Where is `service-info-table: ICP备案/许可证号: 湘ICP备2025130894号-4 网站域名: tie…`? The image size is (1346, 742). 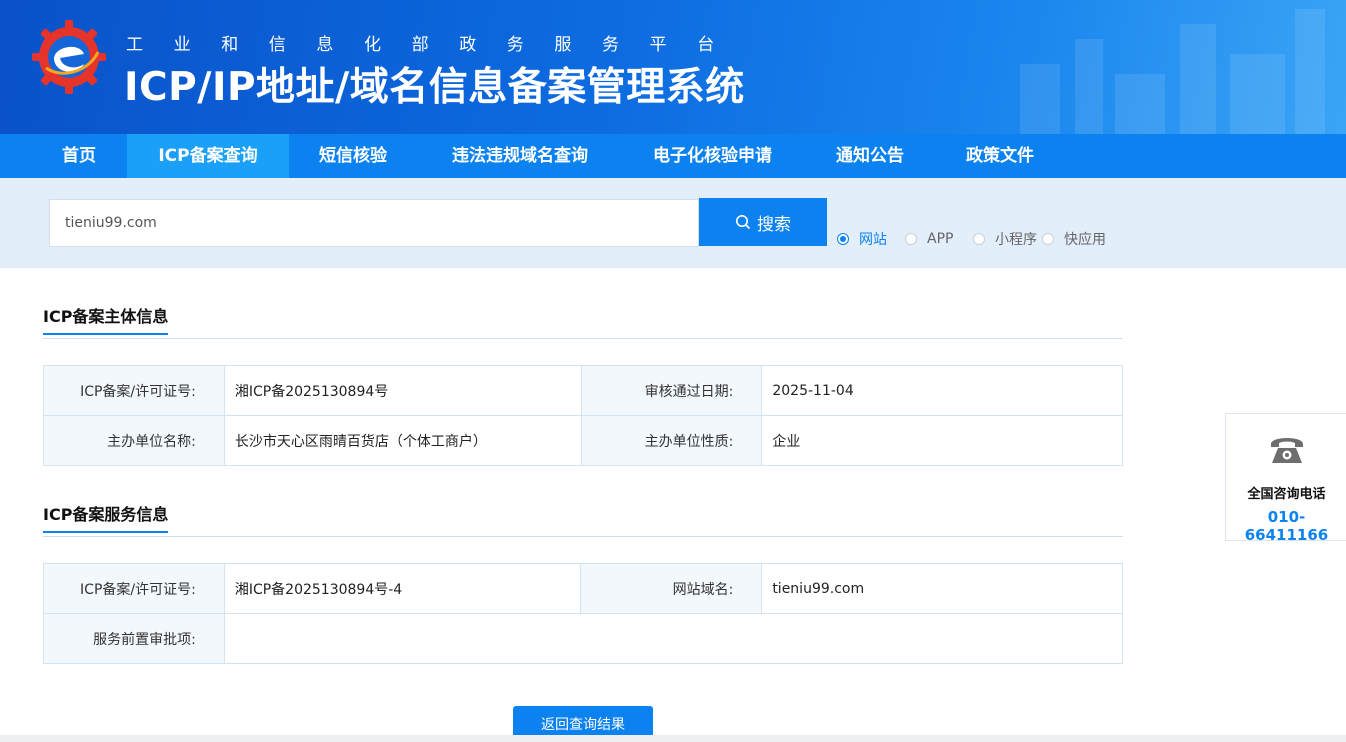
service-info-table: ICP备案/许可证号: 湘ICP备2025130894号-4 网站域名: tie… is located at coordinates (583, 613).